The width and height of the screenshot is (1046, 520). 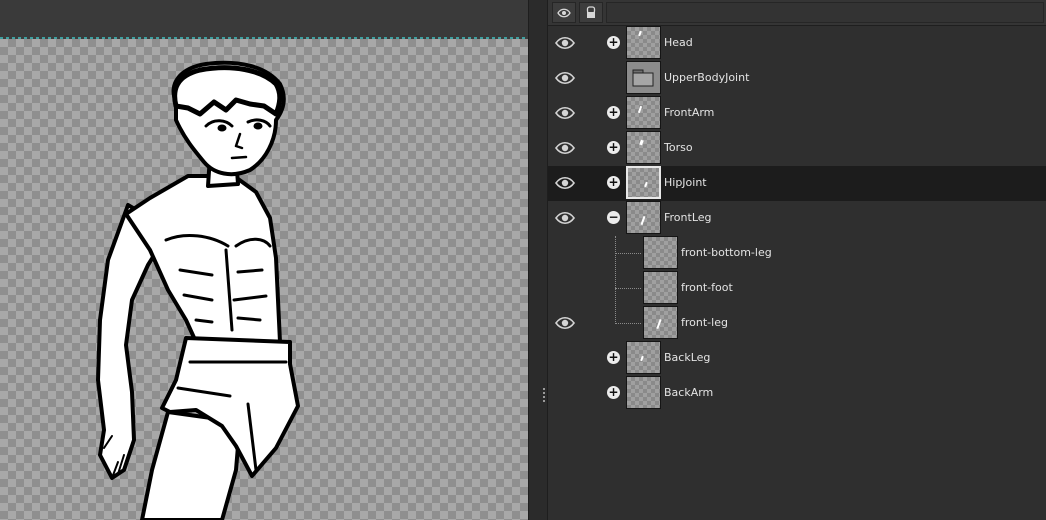 What do you see at coordinates (797, 148) in the screenshot?
I see `layer-row-torso: + Torso` at bounding box center [797, 148].